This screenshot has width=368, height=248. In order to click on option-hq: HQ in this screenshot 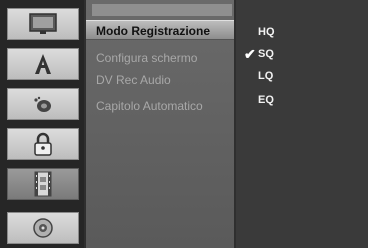, I will do `click(299, 32)`.